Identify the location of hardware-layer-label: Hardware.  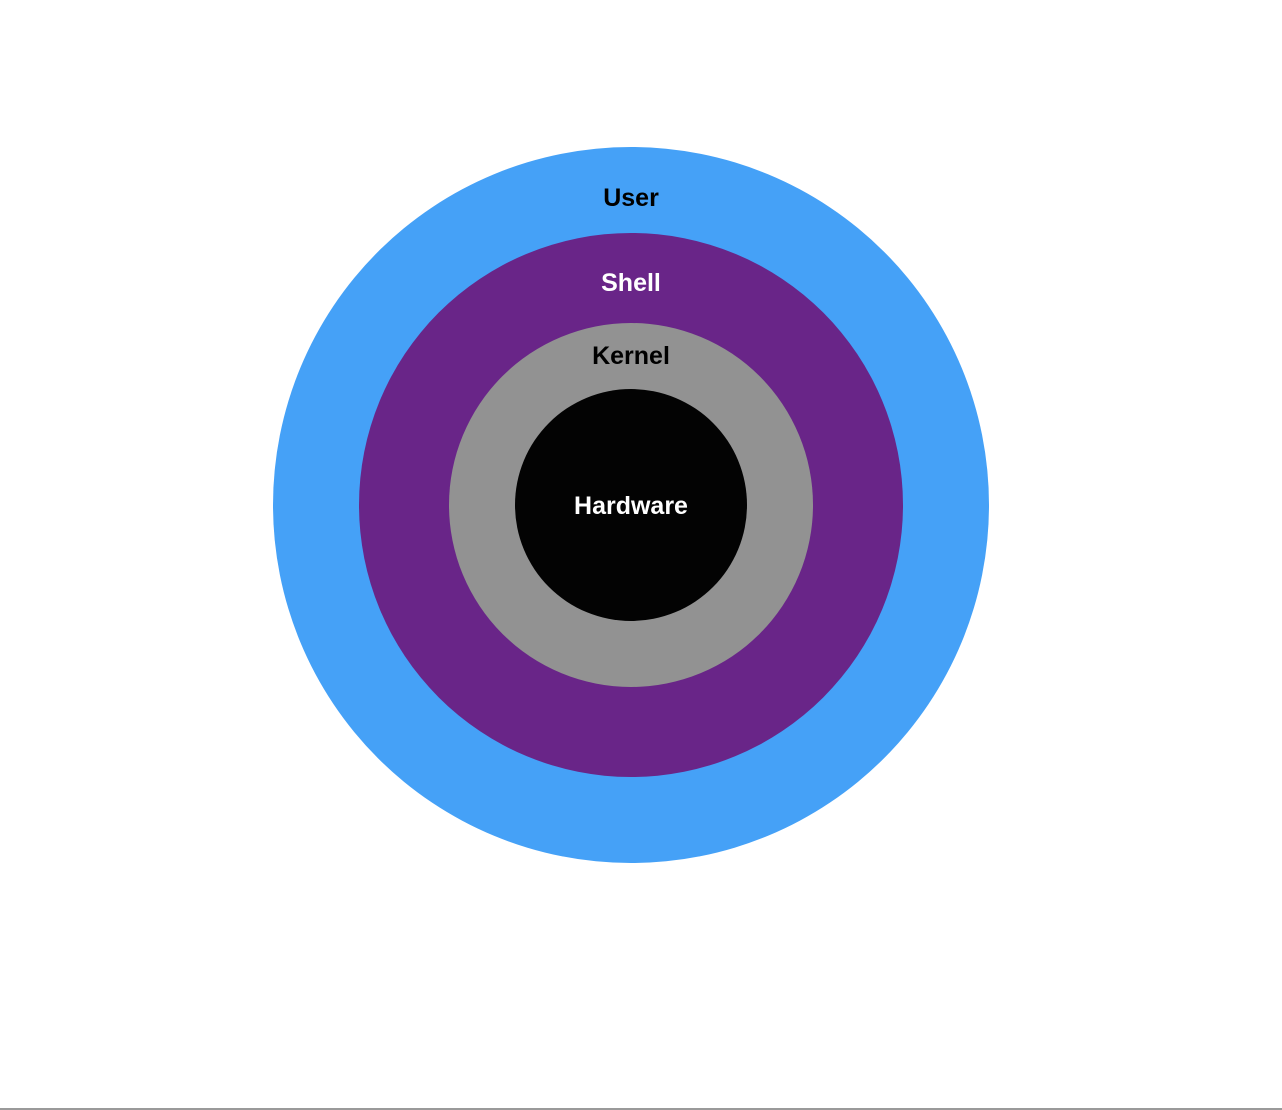
(631, 506).